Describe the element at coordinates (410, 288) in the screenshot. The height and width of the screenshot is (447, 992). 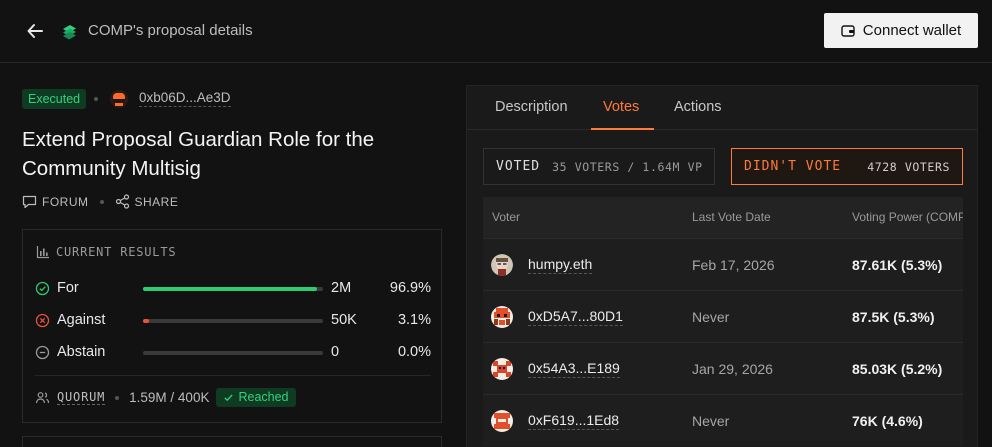
I see `vote-percent: 96.9%` at that location.